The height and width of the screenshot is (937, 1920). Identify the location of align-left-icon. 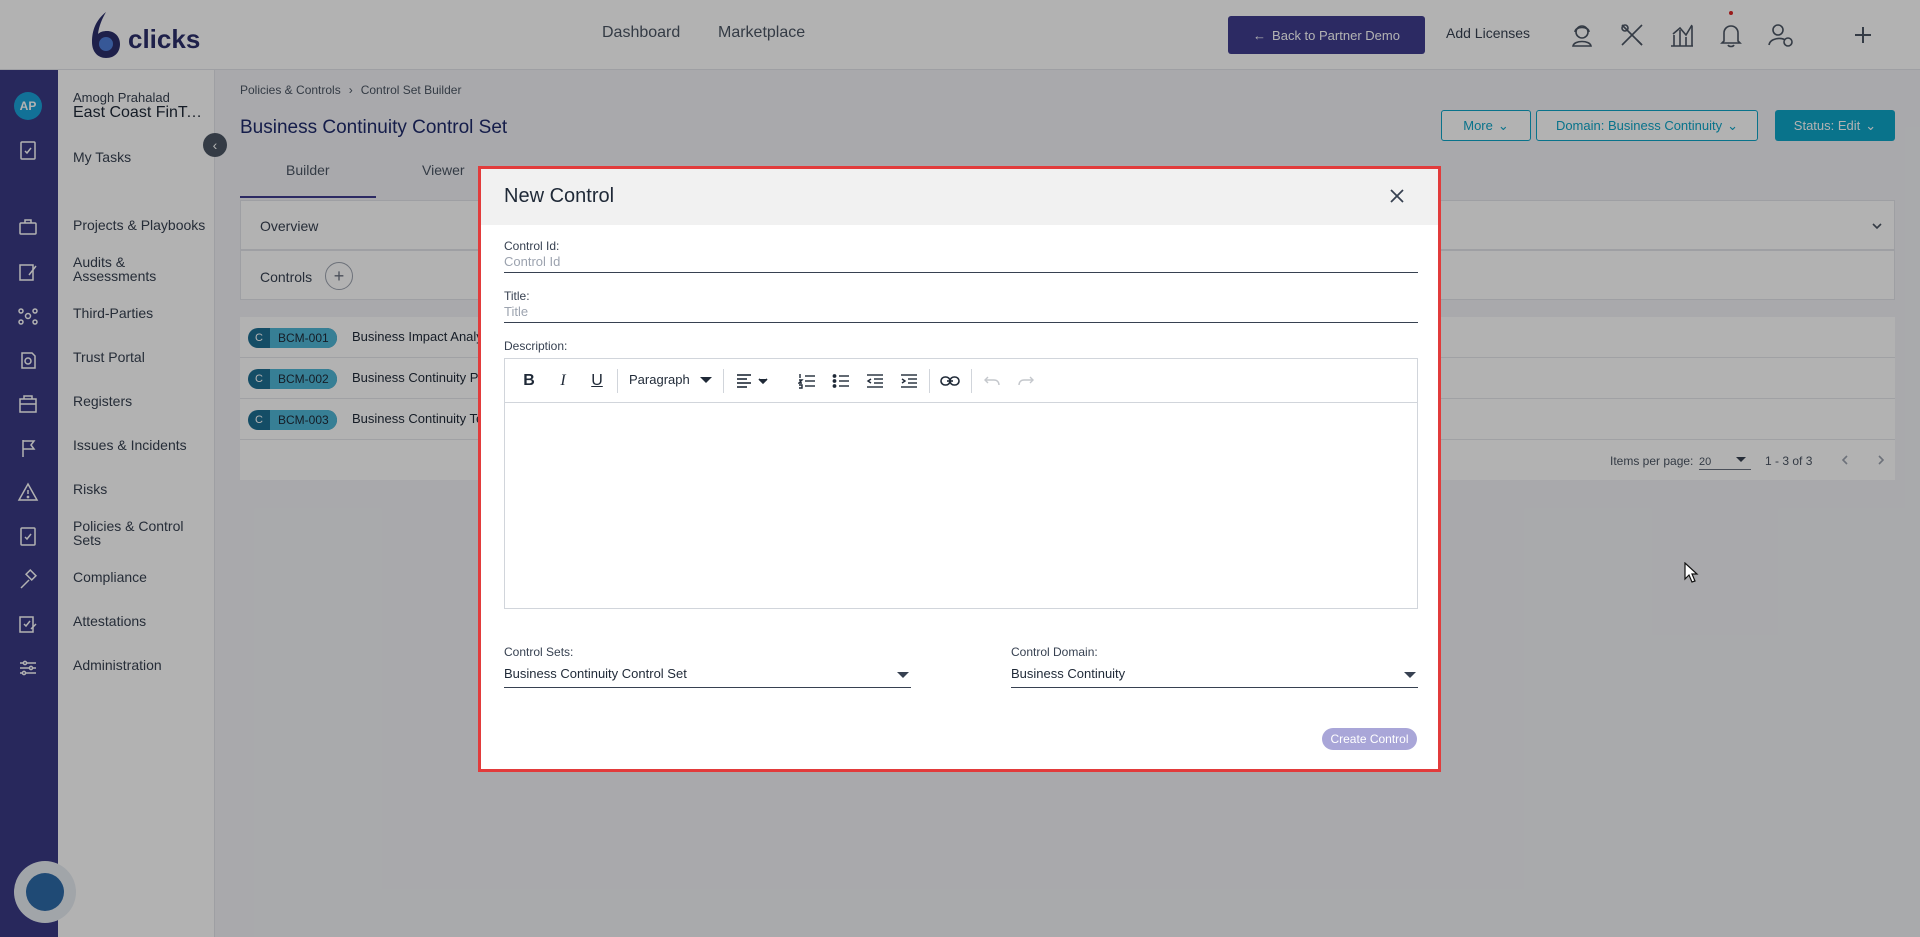
(752, 381).